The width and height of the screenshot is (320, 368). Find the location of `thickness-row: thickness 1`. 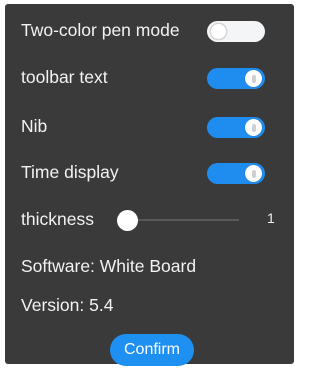

thickness-row: thickness 1 is located at coordinates (149, 219).